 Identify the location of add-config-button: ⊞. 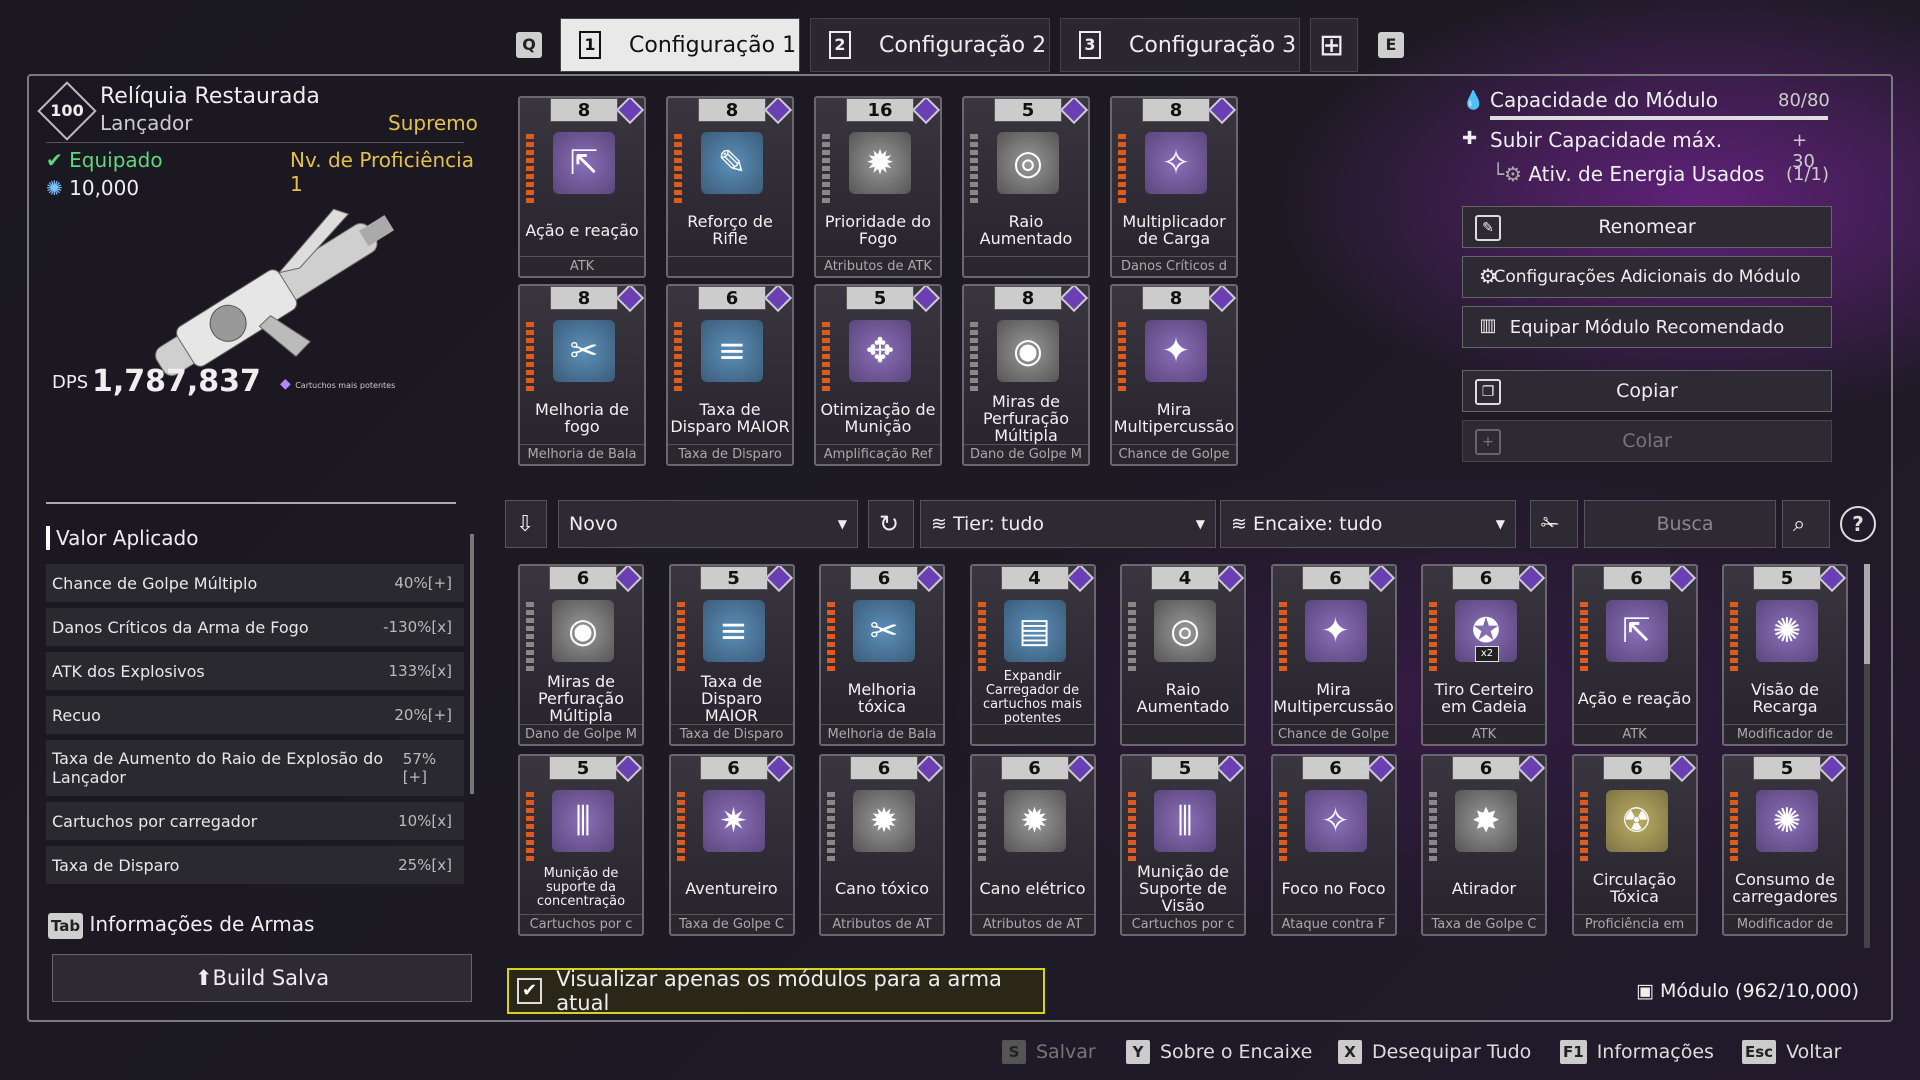
(1334, 45).